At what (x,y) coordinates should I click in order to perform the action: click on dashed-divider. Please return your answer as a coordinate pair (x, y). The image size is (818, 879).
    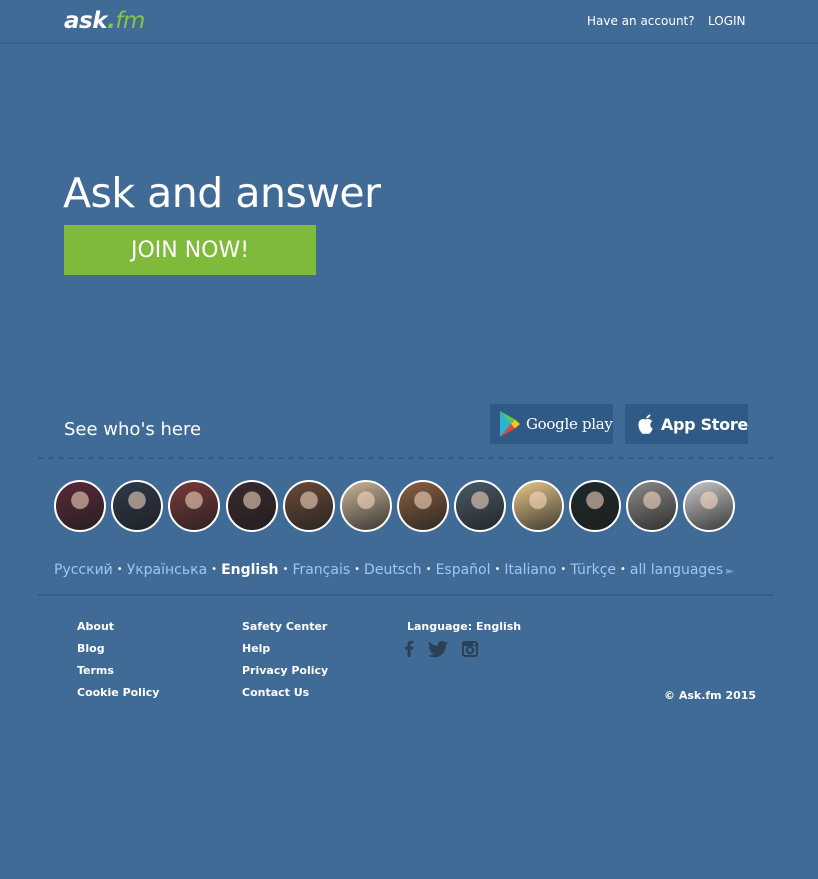
    Looking at the image, I should click on (406, 458).